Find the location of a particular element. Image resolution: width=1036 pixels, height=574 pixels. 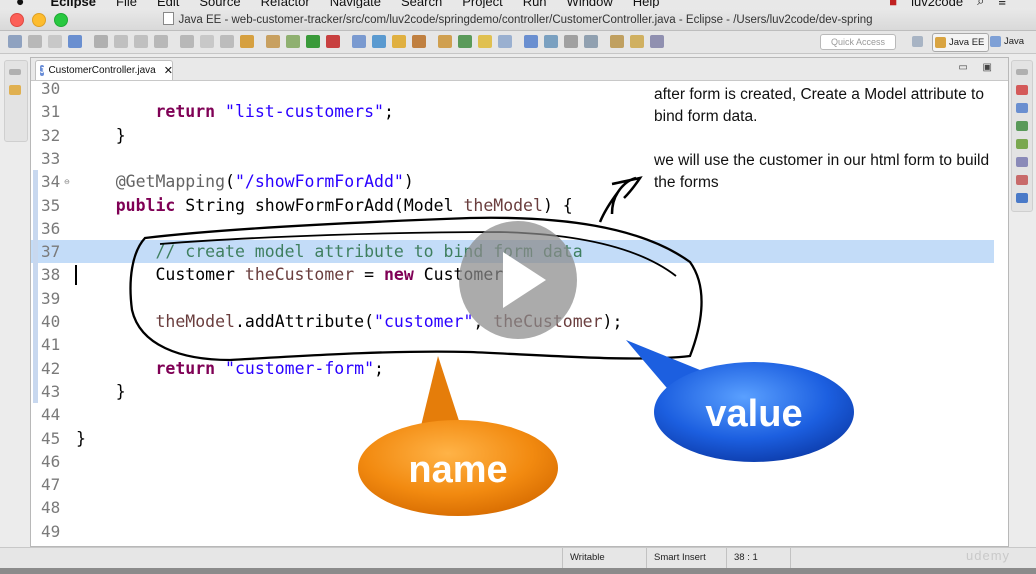

code-text: } is located at coordinates (101, 135).